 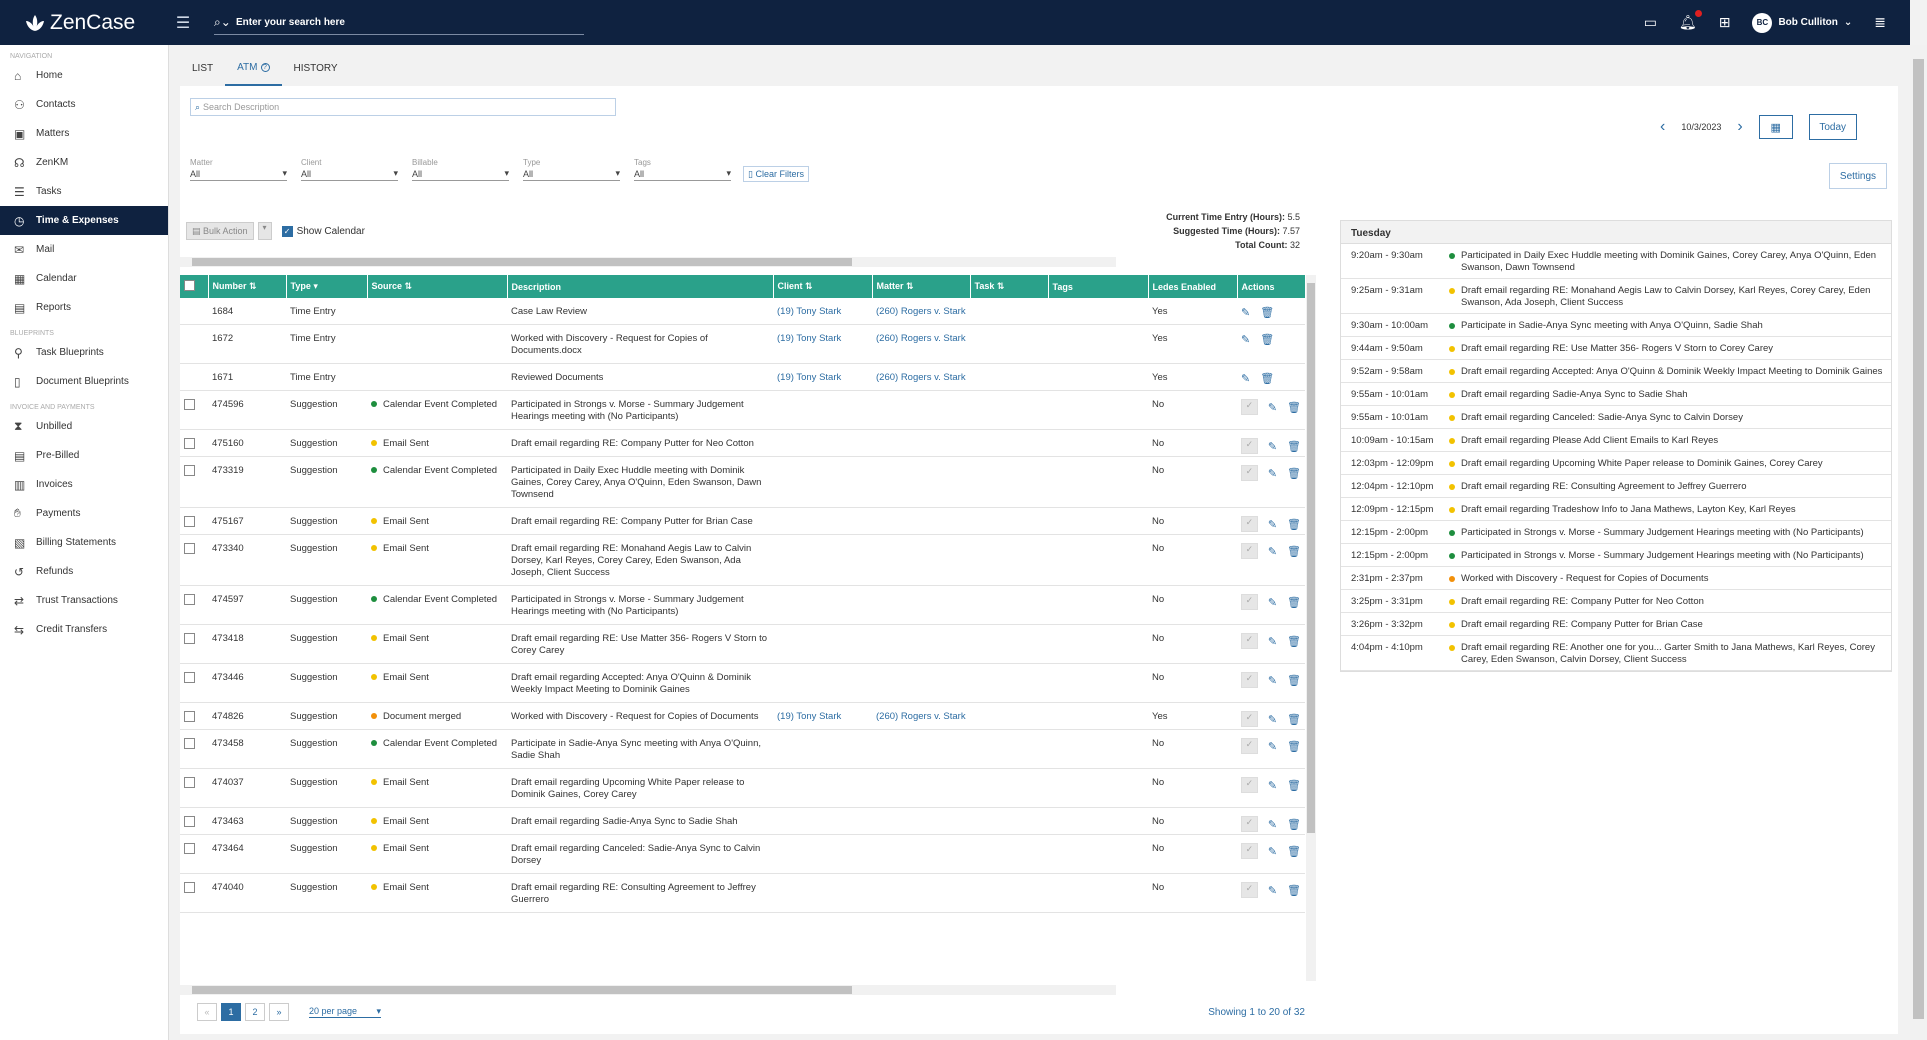 I want to click on table-horizontal-scrollbar, so click(x=648, y=262).